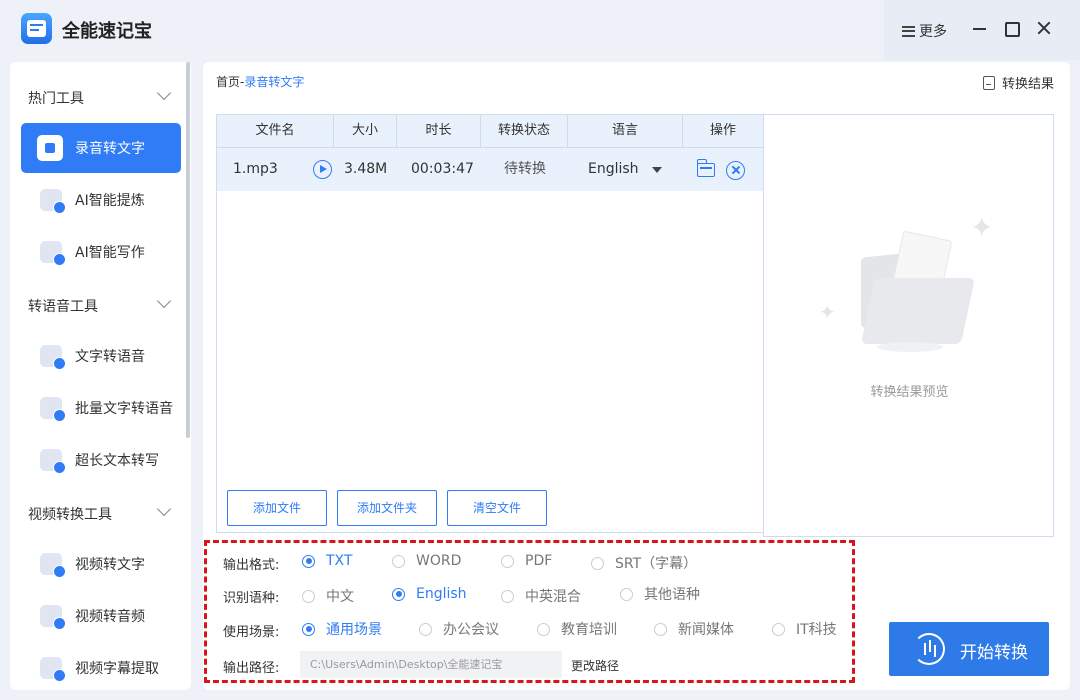 The height and width of the screenshot is (700, 1080). I want to click on sidebar-item-text-to-speech: 文字转语音, so click(101, 356).